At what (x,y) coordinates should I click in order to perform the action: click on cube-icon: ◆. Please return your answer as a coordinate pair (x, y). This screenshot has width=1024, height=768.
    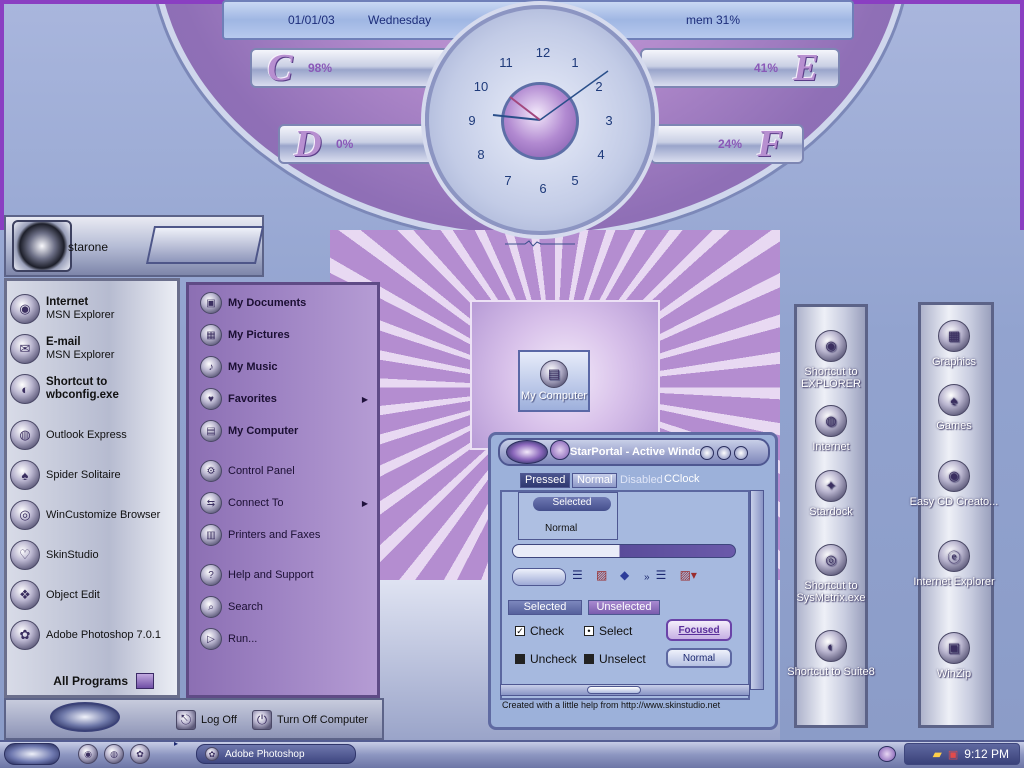
    Looking at the image, I should click on (629, 577).